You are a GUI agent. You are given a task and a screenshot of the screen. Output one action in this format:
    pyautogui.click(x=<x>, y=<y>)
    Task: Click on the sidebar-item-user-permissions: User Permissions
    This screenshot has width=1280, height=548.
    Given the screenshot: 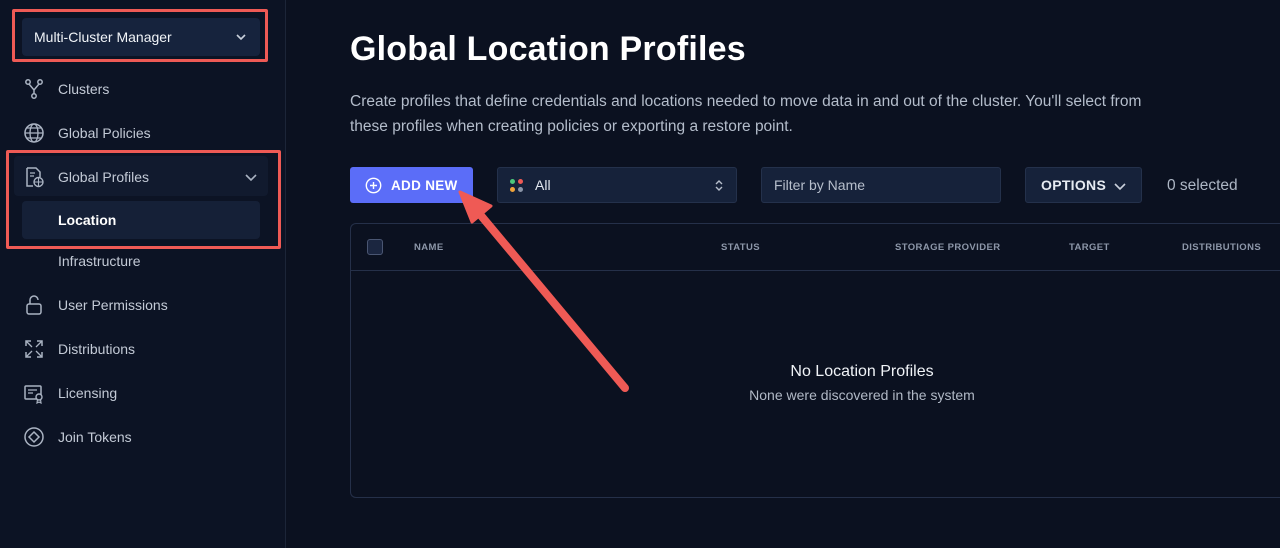 What is the action you would take?
    pyautogui.click(x=143, y=305)
    